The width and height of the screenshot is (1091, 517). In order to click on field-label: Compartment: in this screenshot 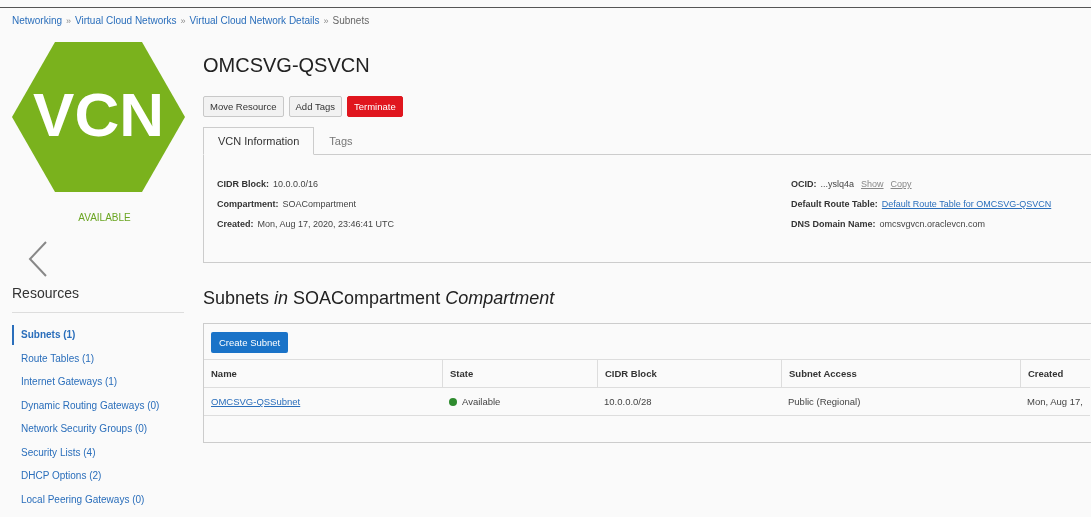, I will do `click(248, 204)`.